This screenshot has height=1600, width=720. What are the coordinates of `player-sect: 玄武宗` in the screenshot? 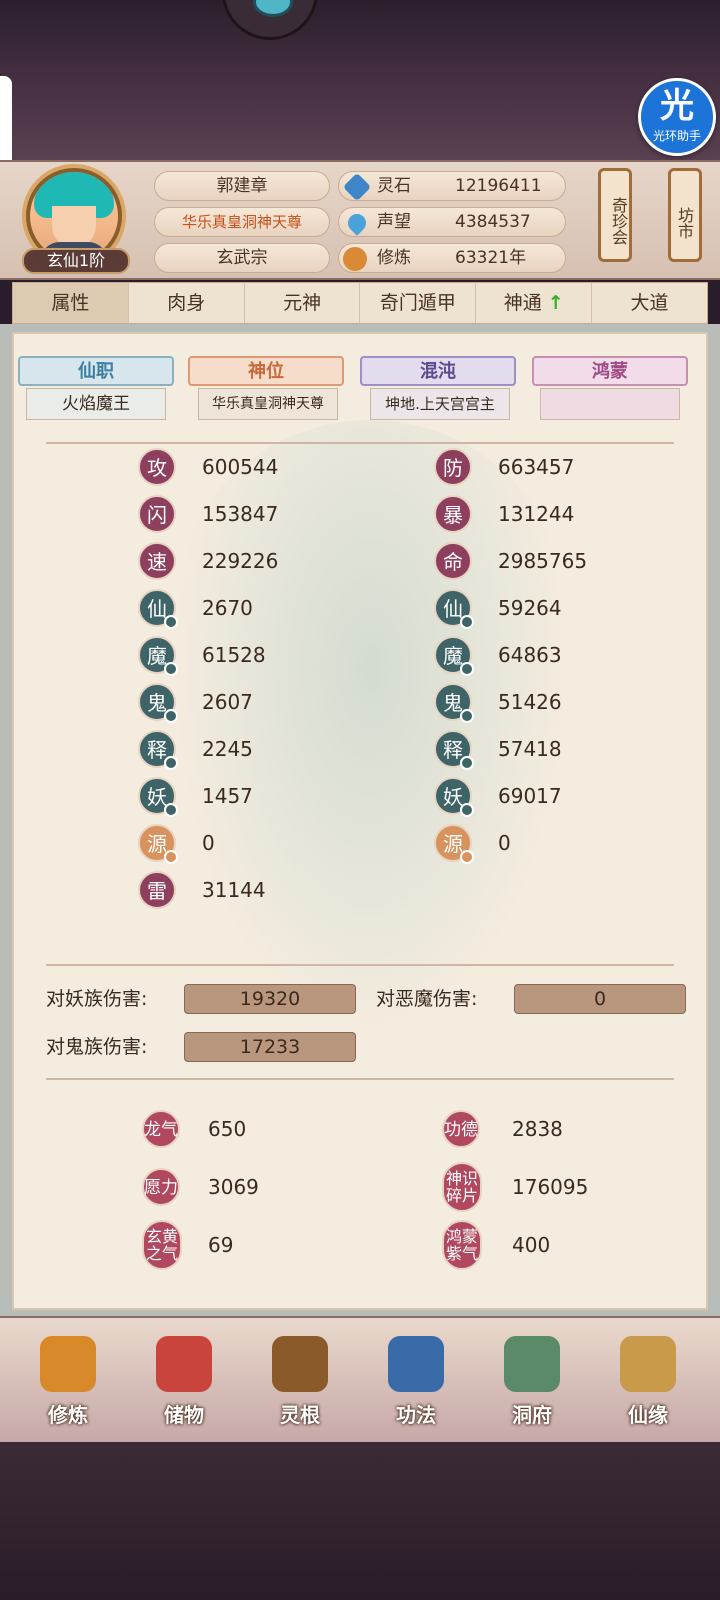 It's located at (242, 258).